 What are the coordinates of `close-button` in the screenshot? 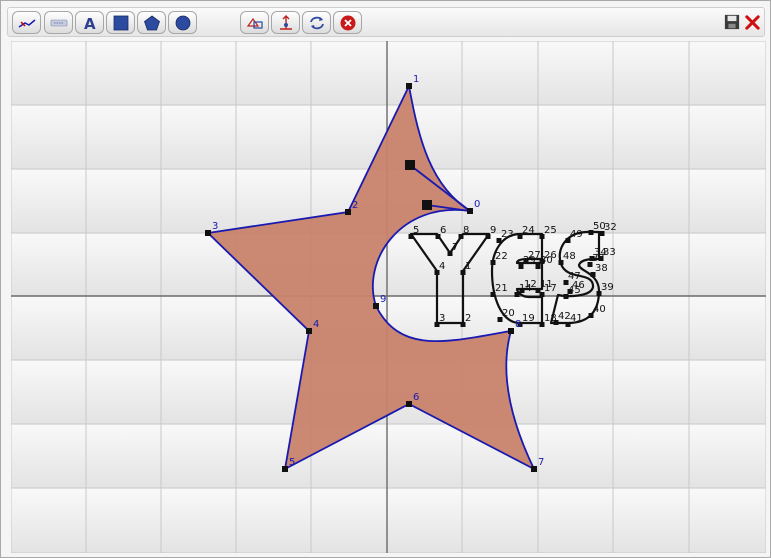 It's located at (752, 22).